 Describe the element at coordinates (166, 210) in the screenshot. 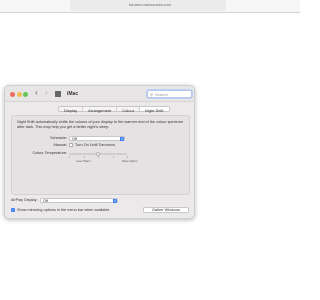

I see `gather-windows-button: Gather Windows` at that location.